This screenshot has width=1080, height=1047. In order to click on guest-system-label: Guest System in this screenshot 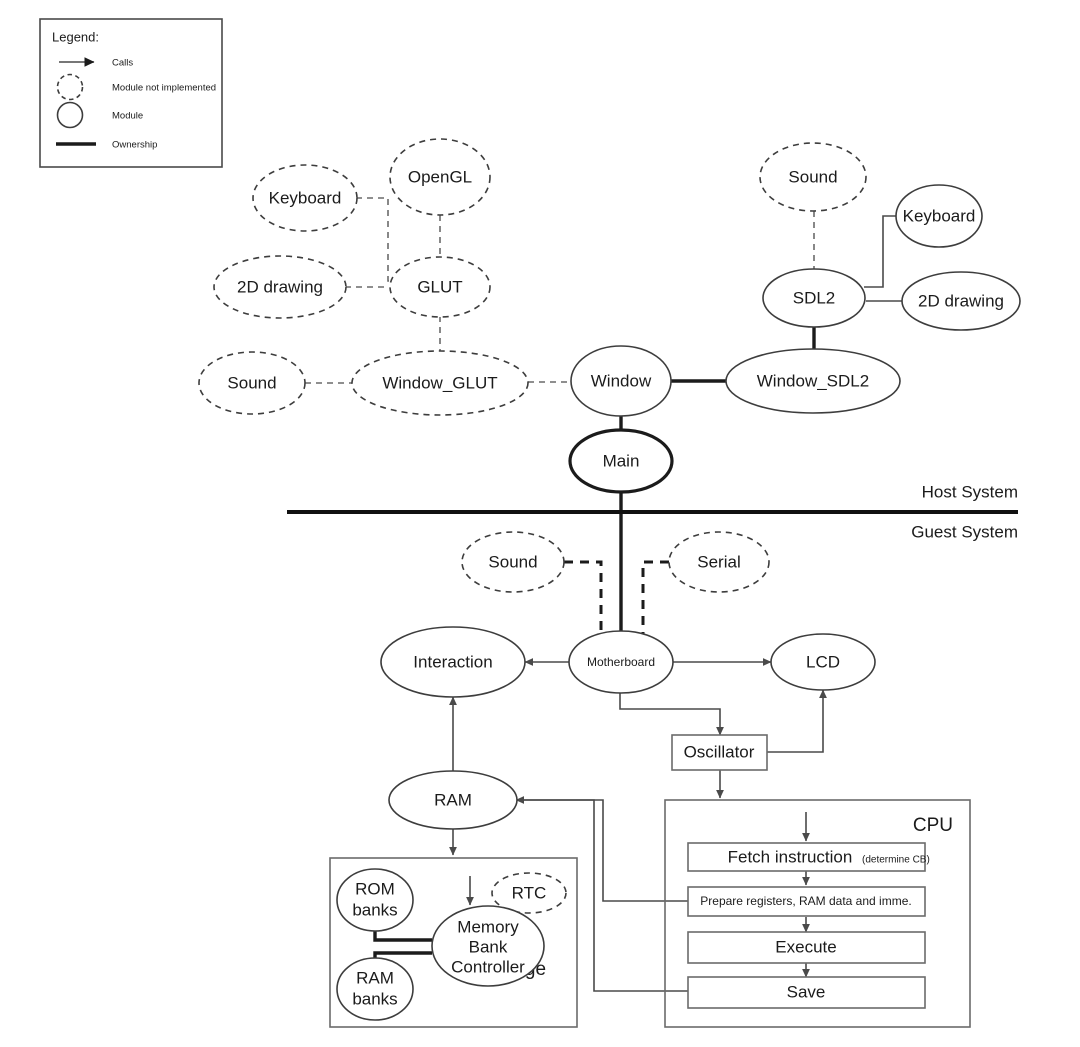, I will do `click(964, 531)`.